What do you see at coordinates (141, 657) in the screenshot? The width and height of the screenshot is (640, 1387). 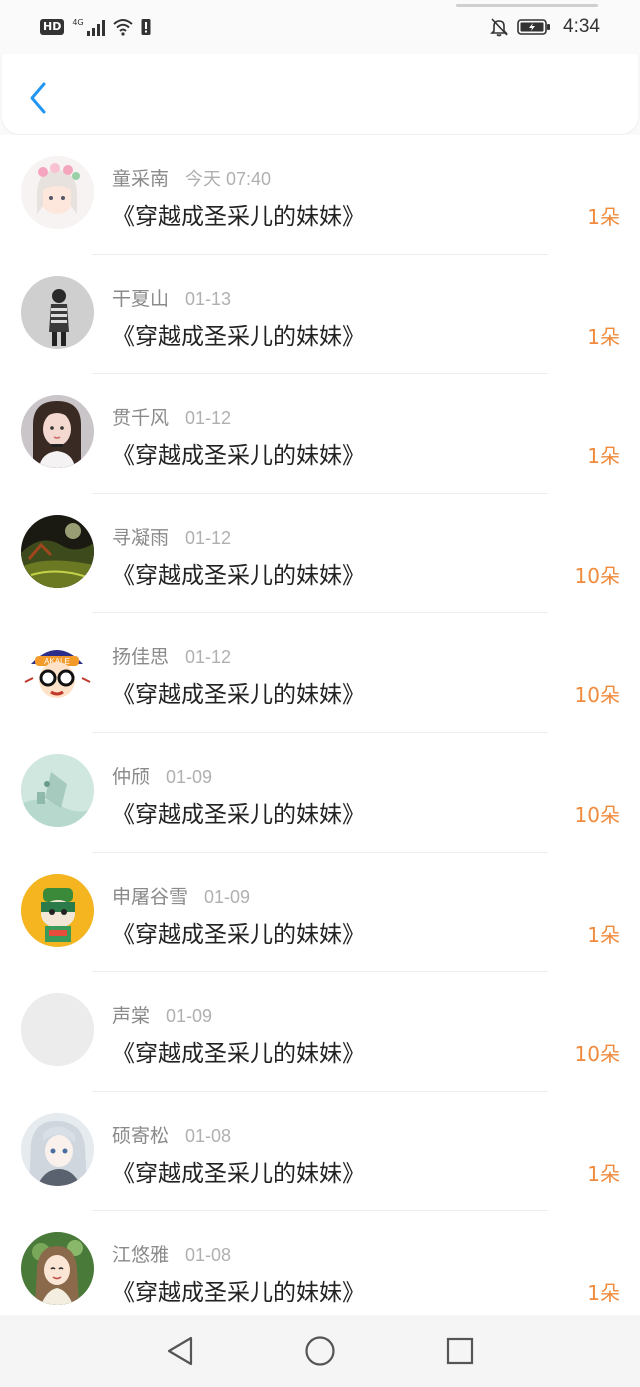 I see `user-name-text: 扬佳思` at bounding box center [141, 657].